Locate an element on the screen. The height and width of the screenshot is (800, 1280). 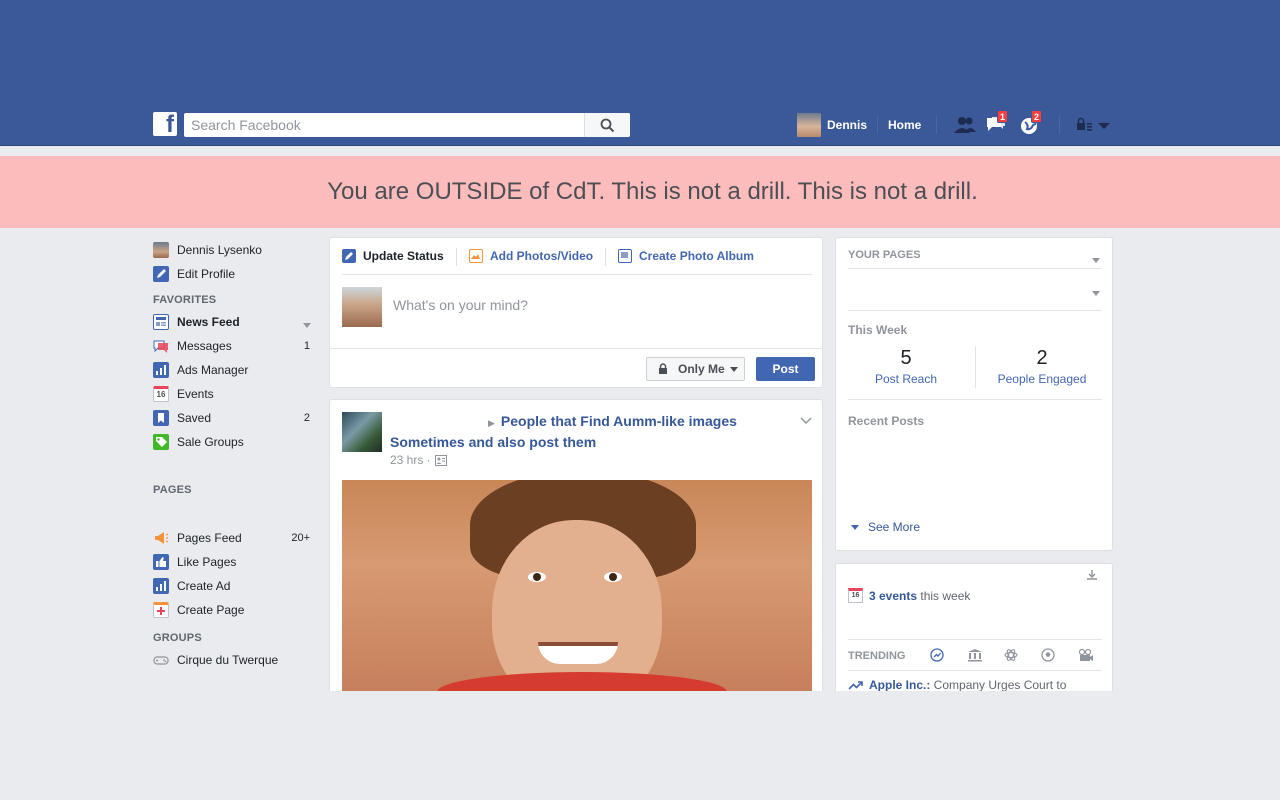
trending-arrow-icon is located at coordinates (855, 685).